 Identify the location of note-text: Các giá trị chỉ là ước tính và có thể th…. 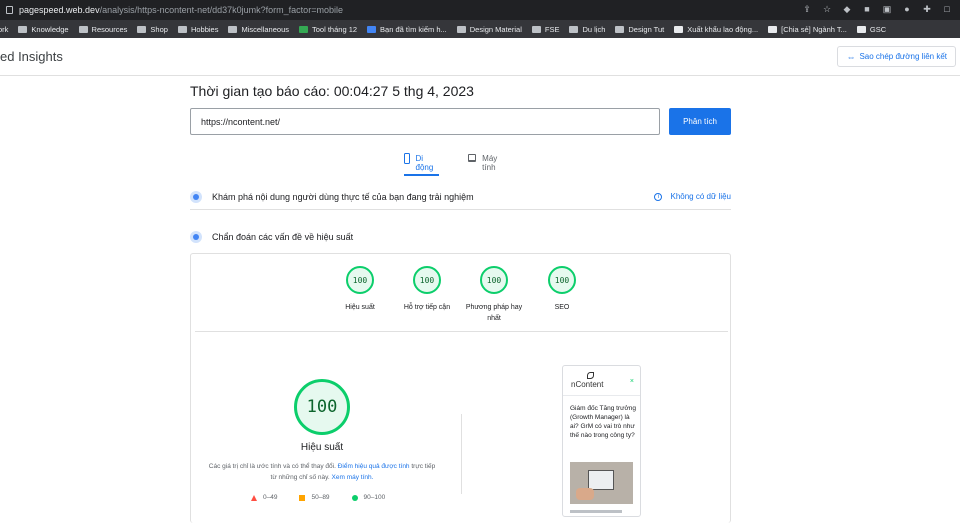
(272, 466).